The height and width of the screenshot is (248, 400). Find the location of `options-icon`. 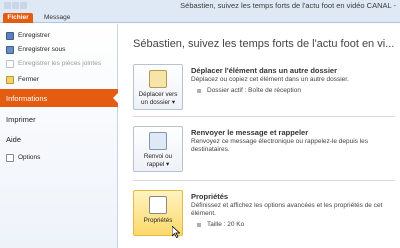

options-icon is located at coordinates (10, 157).